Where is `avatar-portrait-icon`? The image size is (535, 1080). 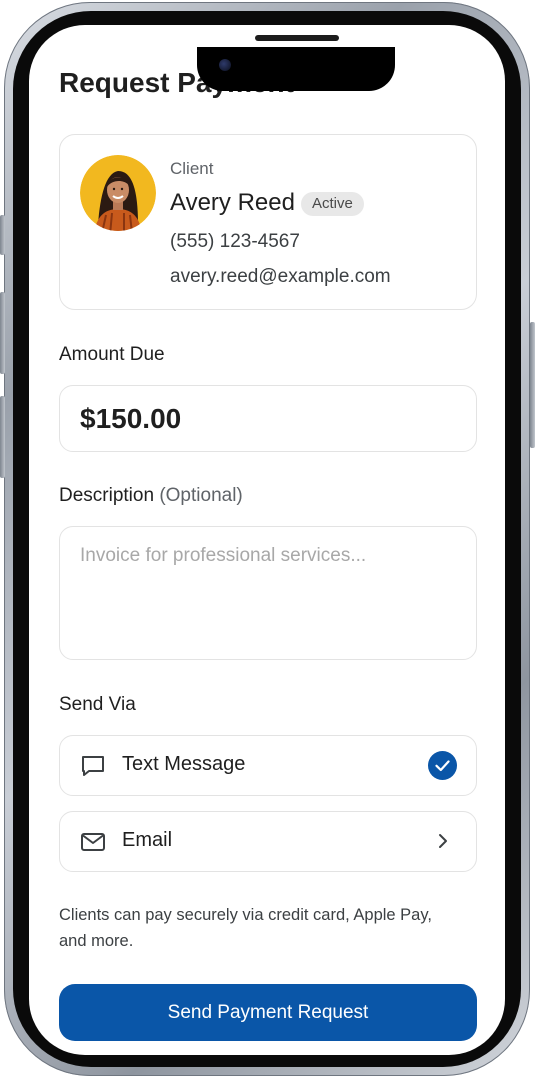 avatar-portrait-icon is located at coordinates (118, 193).